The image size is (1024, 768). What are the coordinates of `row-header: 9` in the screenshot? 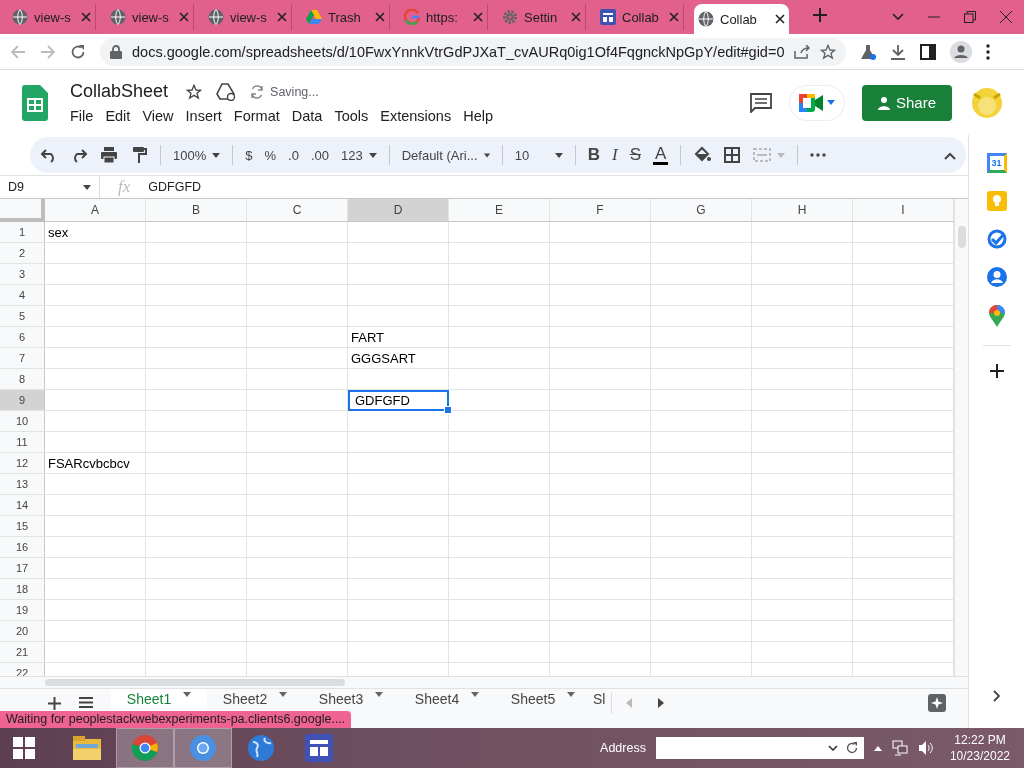 It's located at (22, 400).